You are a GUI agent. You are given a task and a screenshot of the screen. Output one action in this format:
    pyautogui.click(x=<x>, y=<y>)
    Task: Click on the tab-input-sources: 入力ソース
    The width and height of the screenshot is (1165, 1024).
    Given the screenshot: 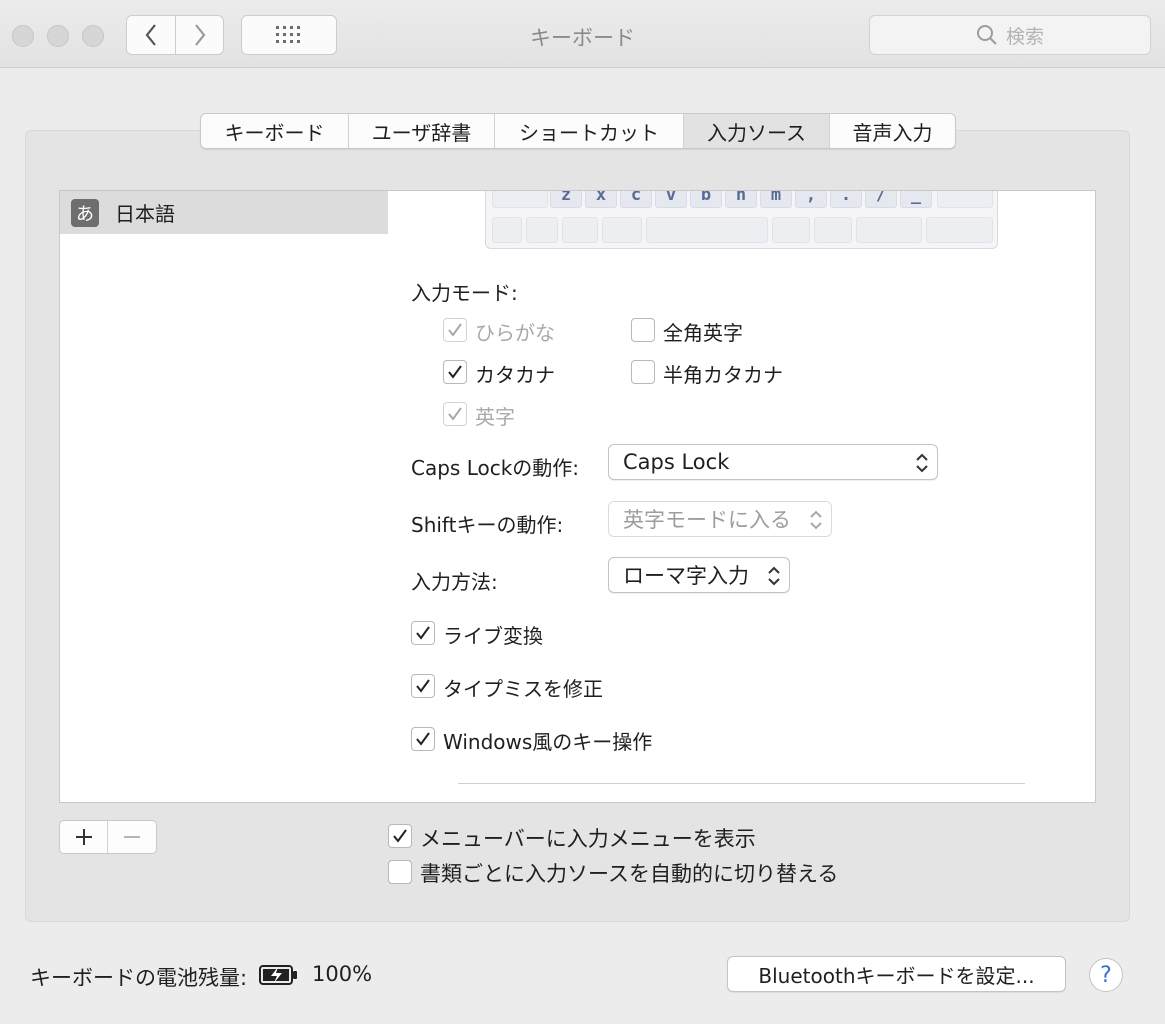 What is the action you would take?
    pyautogui.click(x=757, y=131)
    